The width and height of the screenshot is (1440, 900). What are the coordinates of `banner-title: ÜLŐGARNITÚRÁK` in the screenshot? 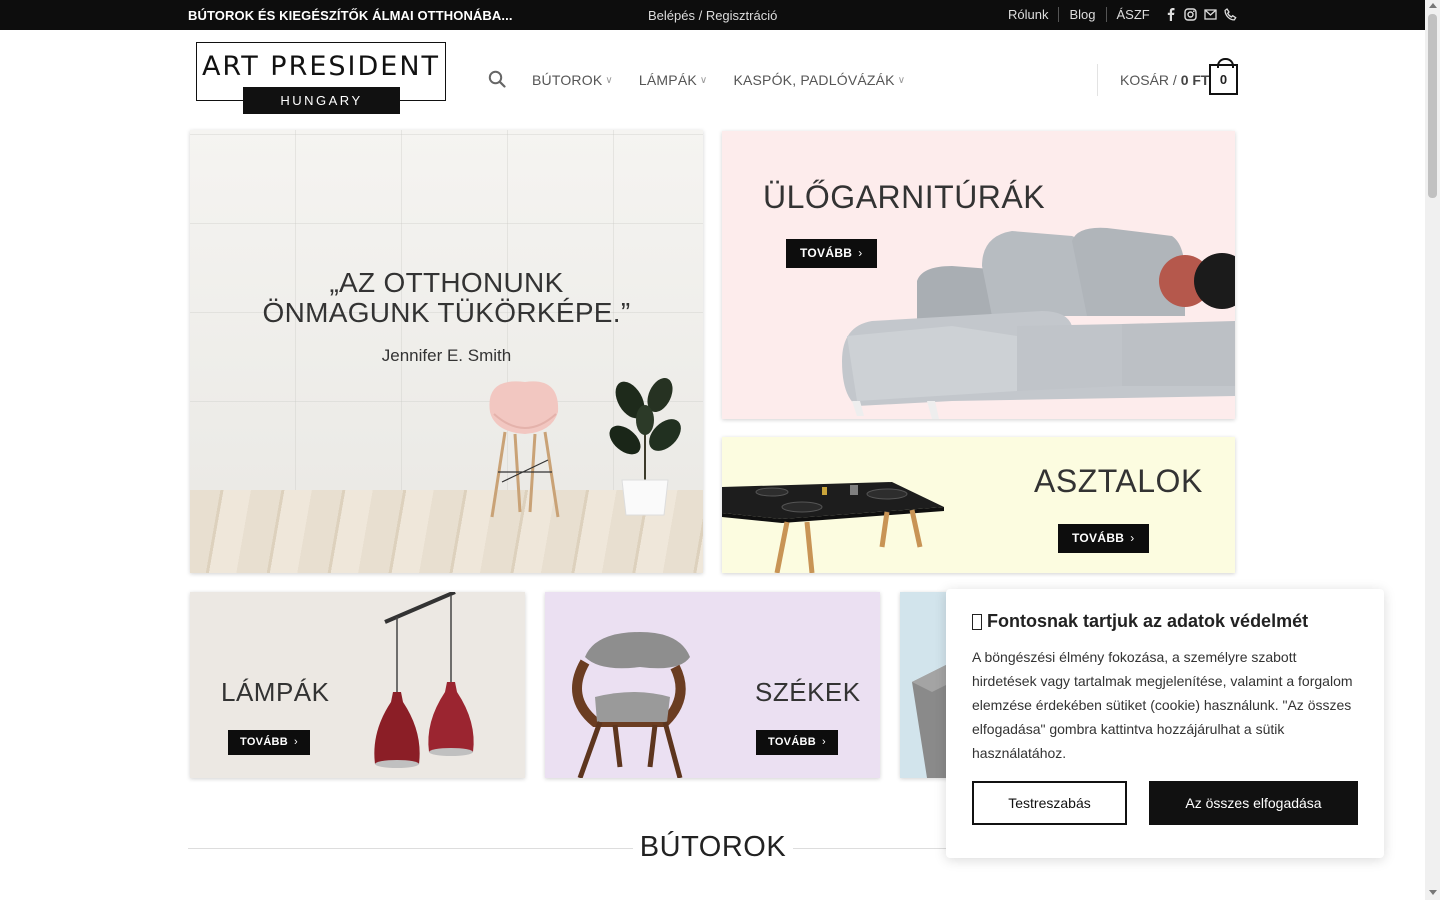 It's located at (904, 197).